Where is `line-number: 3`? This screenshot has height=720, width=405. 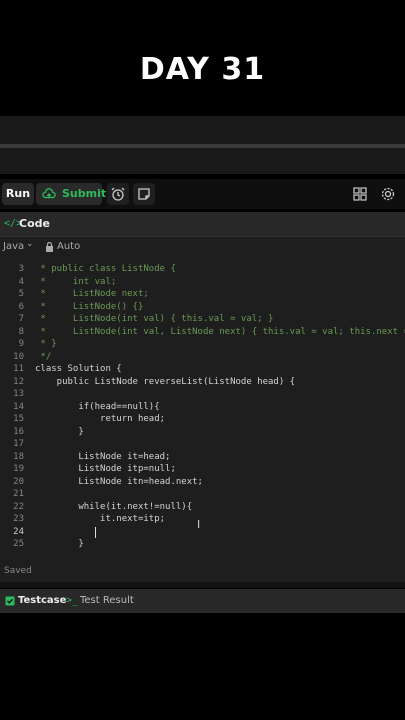
line-number: 3 is located at coordinates (21, 269).